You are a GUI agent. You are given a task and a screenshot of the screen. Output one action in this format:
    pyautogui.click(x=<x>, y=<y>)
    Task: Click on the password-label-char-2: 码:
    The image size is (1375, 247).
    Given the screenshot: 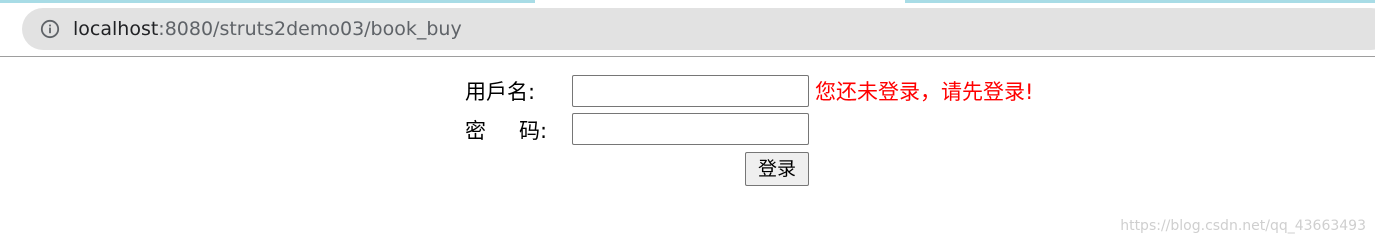 What is the action you would take?
    pyautogui.click(x=533, y=131)
    